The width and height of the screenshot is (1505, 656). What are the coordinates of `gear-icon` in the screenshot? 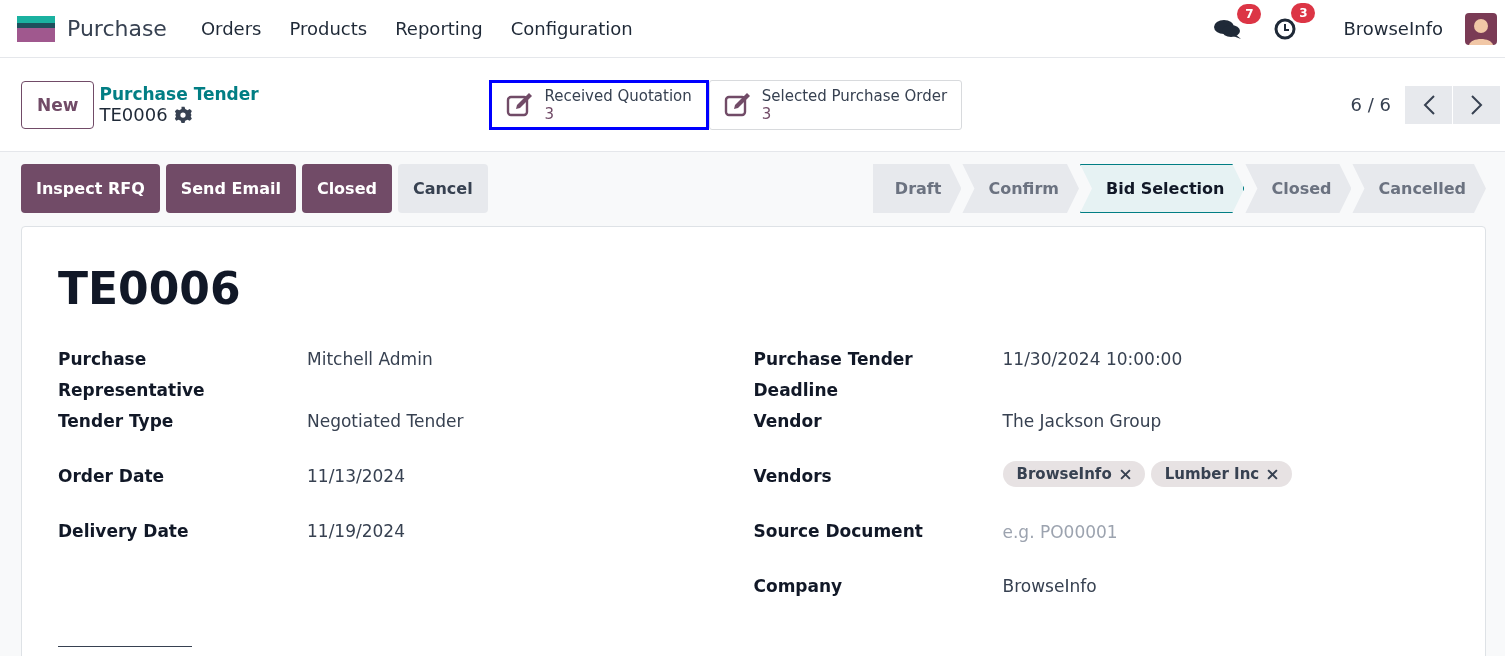 It's located at (182, 114).